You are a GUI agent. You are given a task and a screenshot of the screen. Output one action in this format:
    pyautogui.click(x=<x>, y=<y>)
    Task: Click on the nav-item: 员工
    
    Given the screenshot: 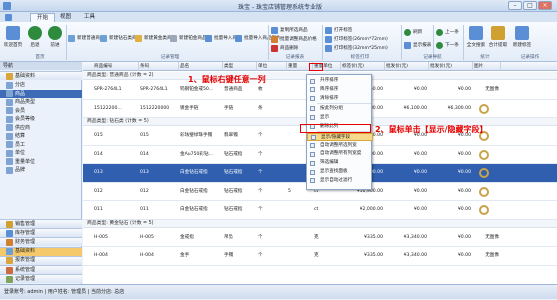 What is the action you would take?
    pyautogui.click(x=41, y=145)
    